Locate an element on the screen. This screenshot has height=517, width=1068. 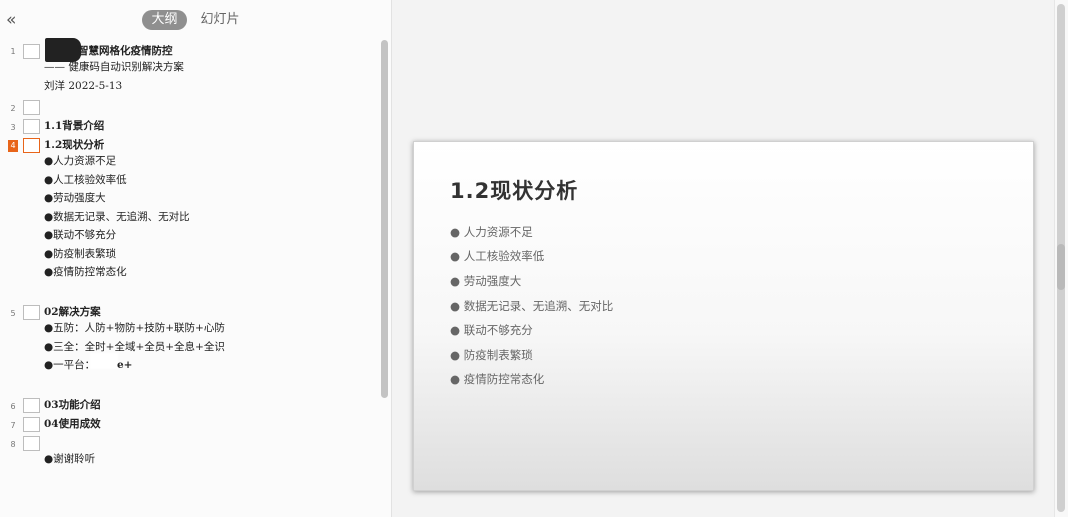
outline-bullet: ●人力资源不足 is located at coordinates (80, 161).